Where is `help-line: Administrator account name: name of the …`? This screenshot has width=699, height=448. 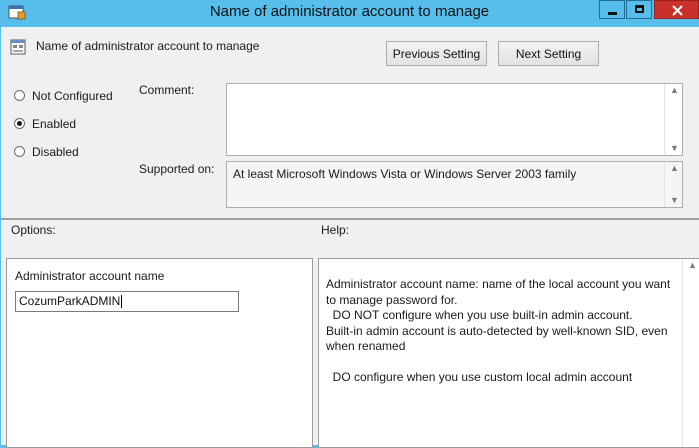
help-line: Administrator account name: name of the … is located at coordinates (498, 292).